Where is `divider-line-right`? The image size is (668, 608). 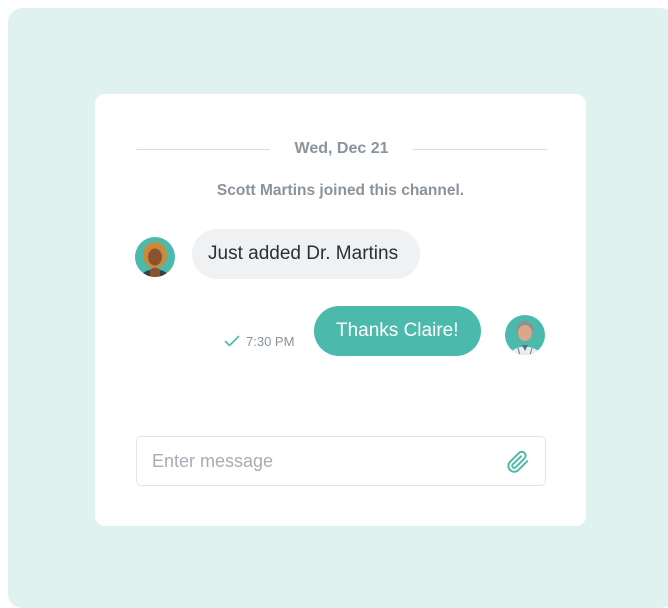 divider-line-right is located at coordinates (480, 149).